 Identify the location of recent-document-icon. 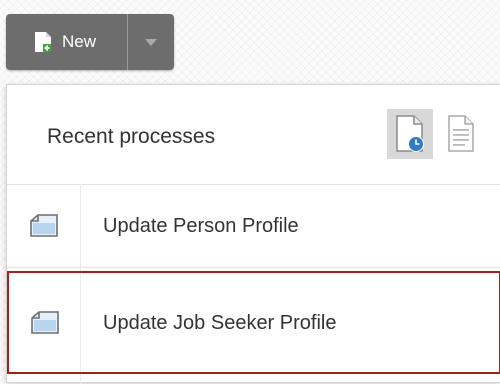
(410, 133).